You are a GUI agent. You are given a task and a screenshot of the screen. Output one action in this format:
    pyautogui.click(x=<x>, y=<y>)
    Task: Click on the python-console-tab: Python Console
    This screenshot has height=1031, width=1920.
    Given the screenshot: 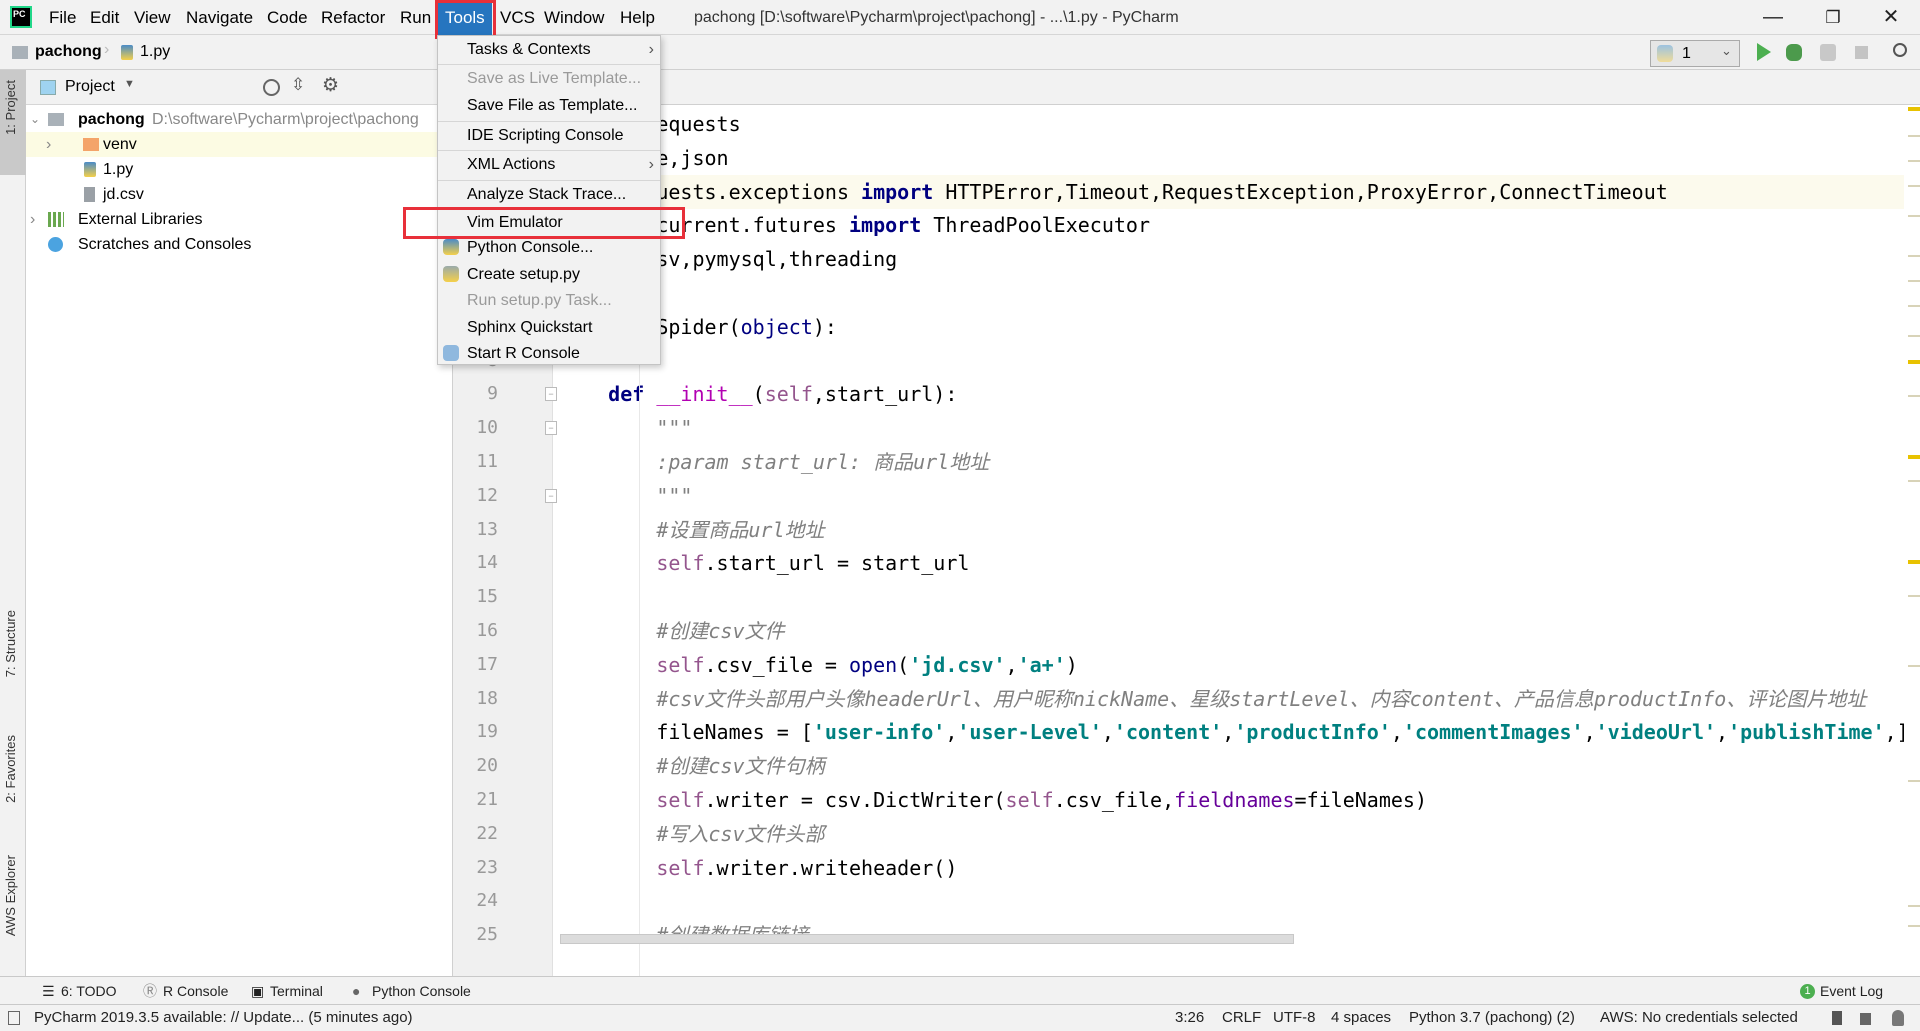 What is the action you would take?
    pyautogui.click(x=421, y=991)
    